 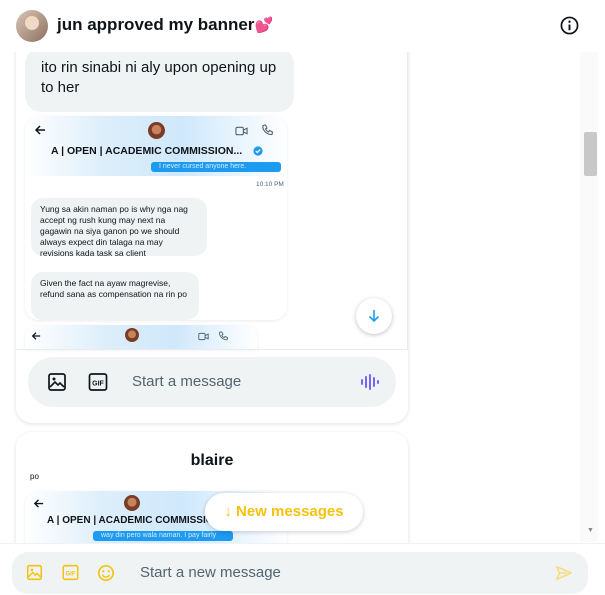 I want to click on new-message-composer: GIF Start a new message, so click(x=300, y=573).